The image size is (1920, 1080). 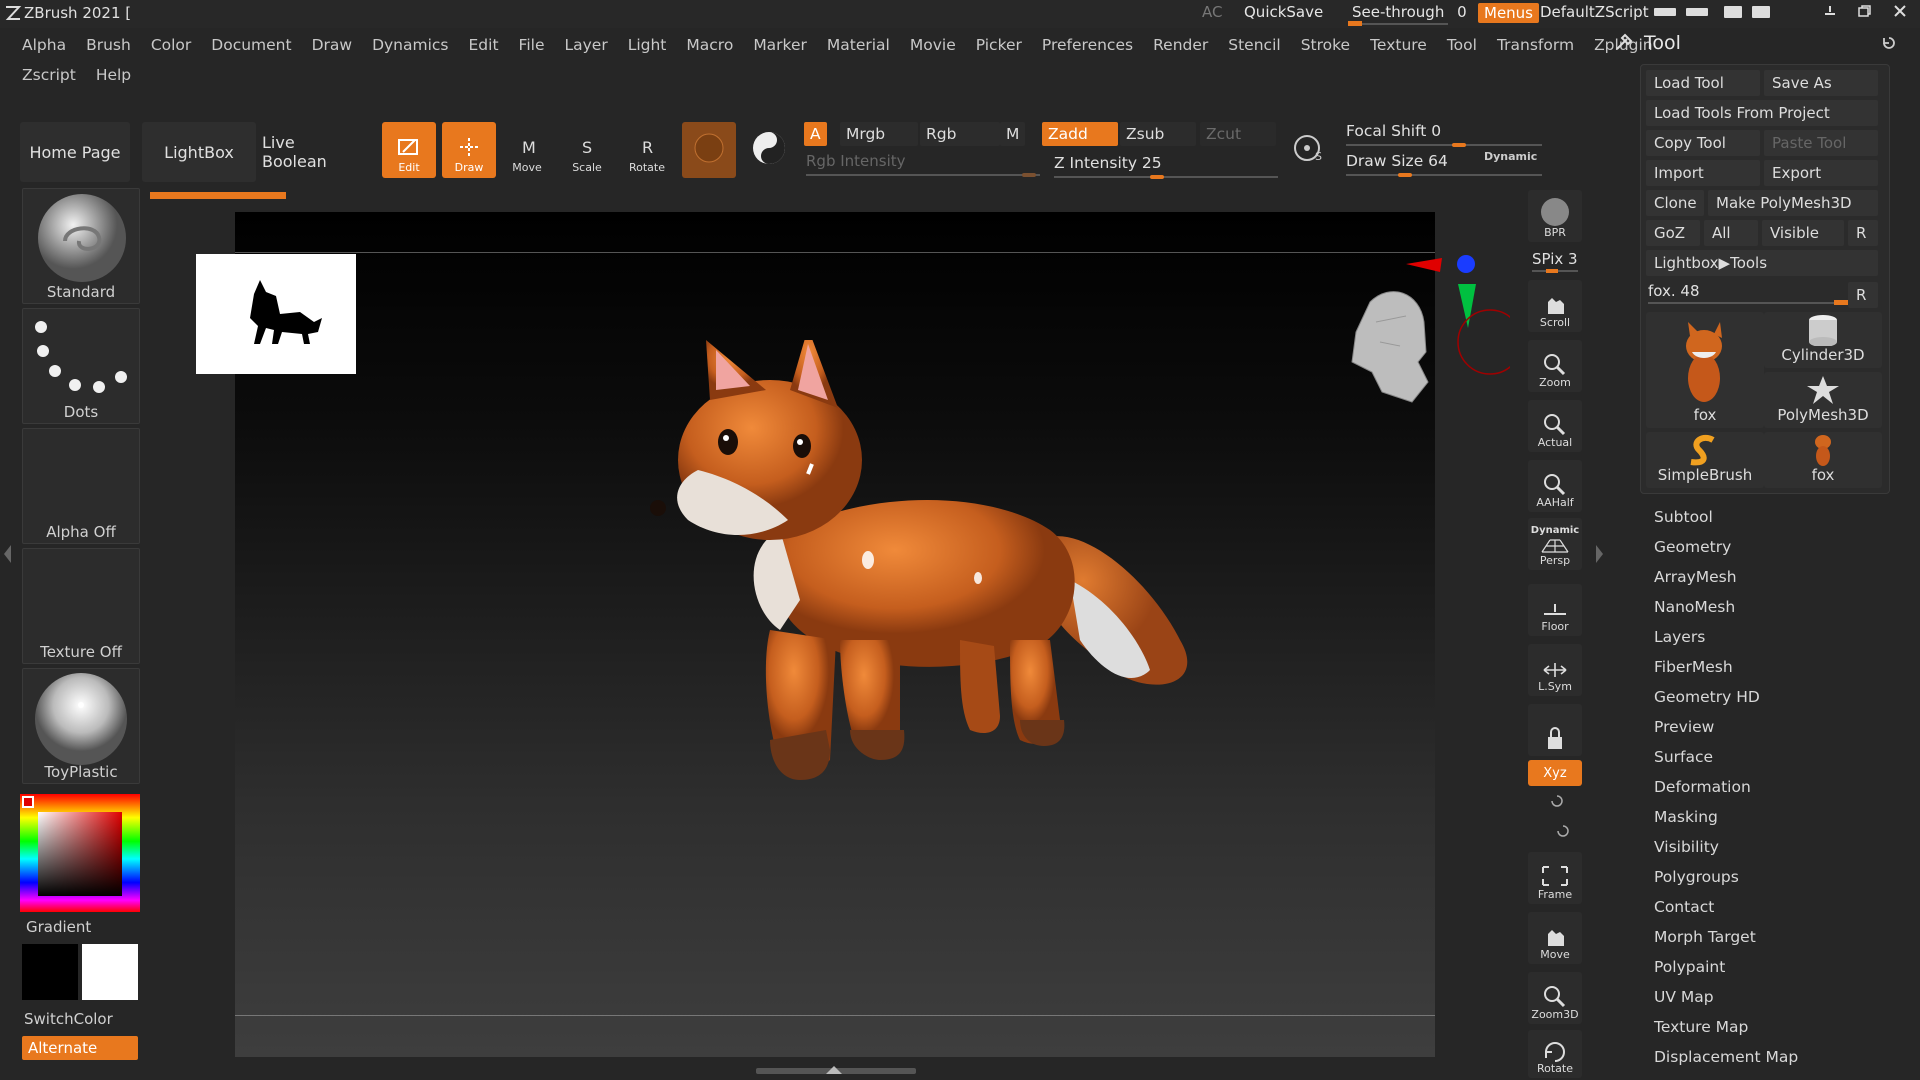 What do you see at coordinates (1714, 14) in the screenshot?
I see `layout-icons` at bounding box center [1714, 14].